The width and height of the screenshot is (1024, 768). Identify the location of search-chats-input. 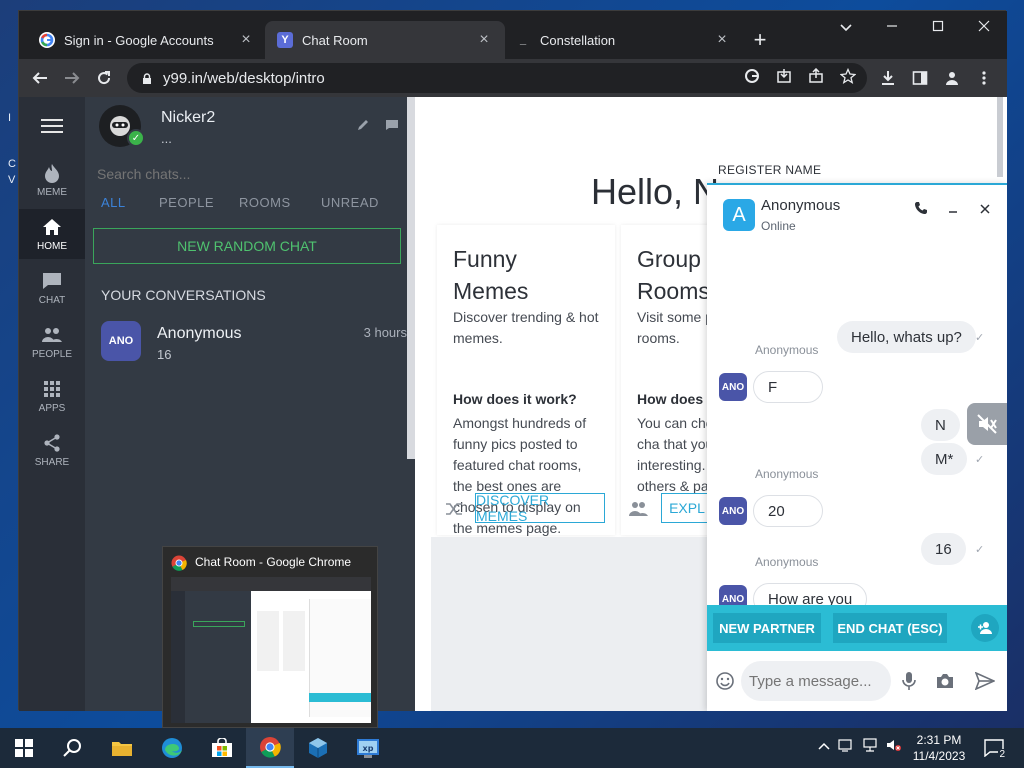
(250, 174).